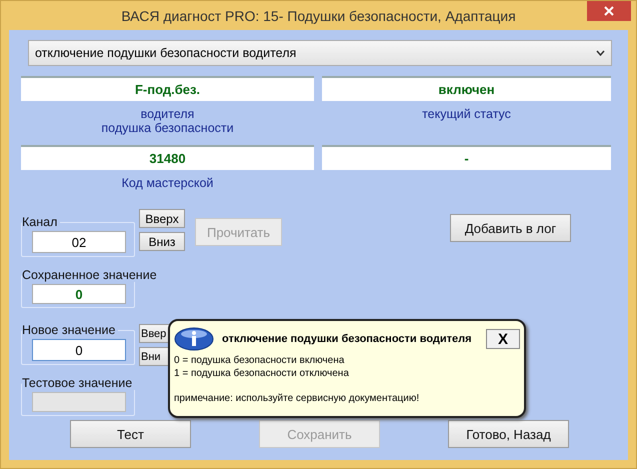 The height and width of the screenshot is (469, 637). Describe the element at coordinates (318, 16) in the screenshot. I see `window-title: ВАСЯ диагност PRO: 15- Подушки безопасности, Адаптация` at that location.